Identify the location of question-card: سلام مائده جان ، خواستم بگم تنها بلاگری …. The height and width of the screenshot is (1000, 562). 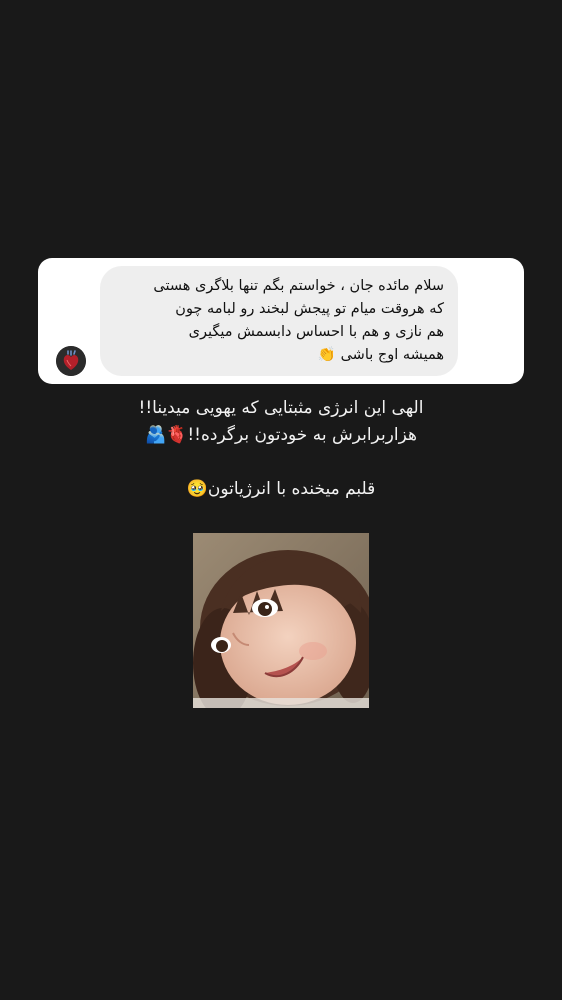
(281, 321).